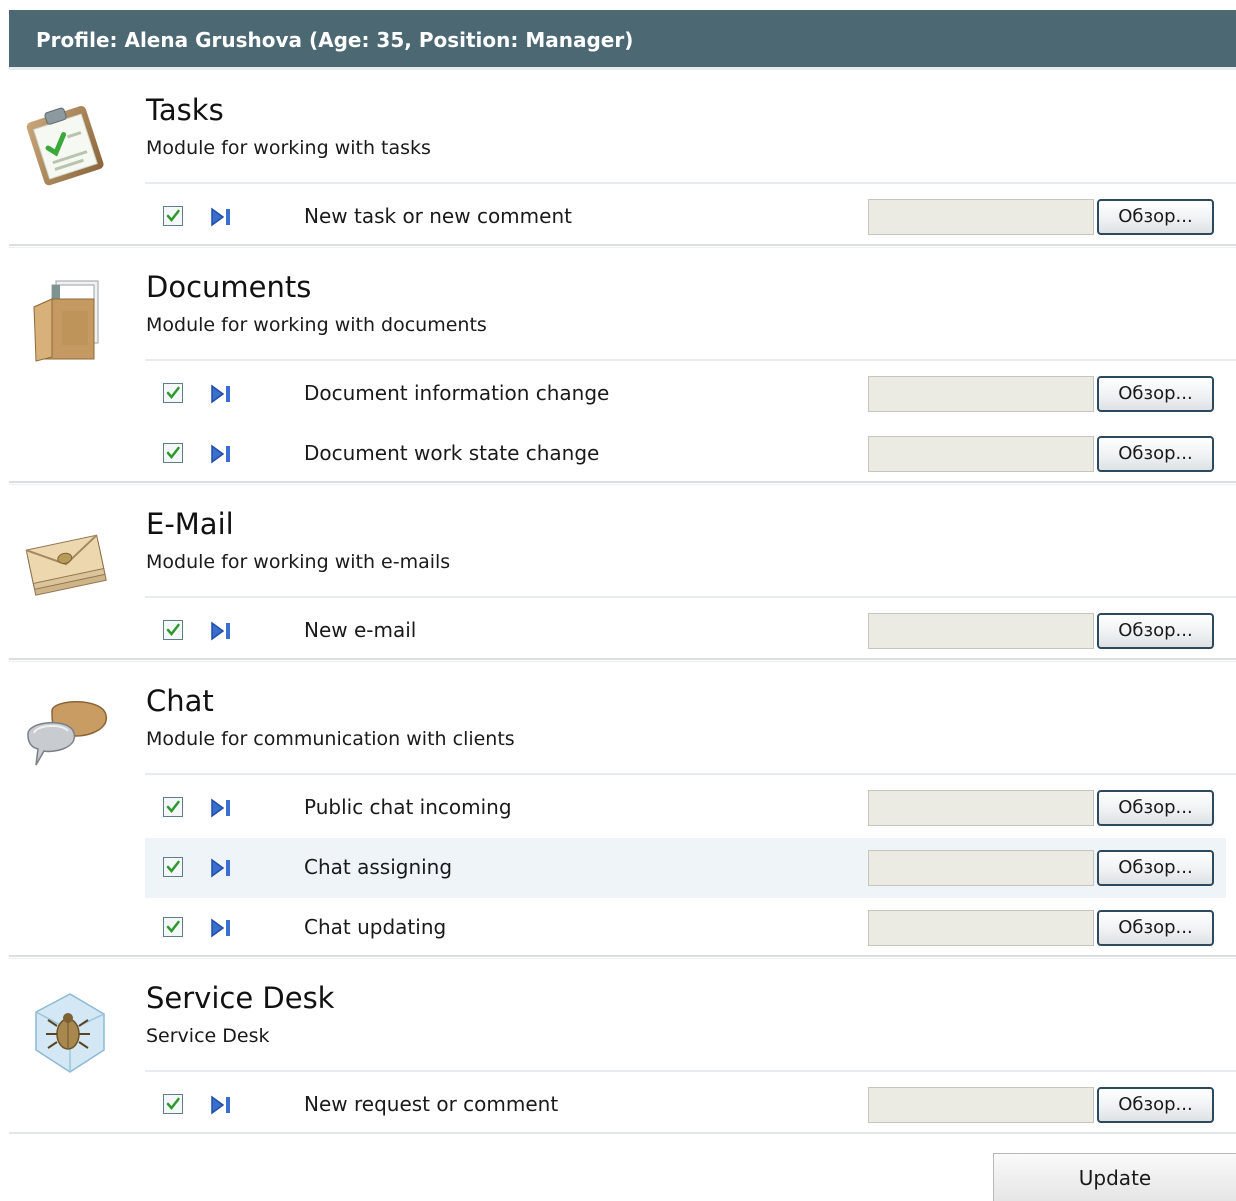  I want to click on module-subtitle: Module for working with e-mails, so click(298, 562).